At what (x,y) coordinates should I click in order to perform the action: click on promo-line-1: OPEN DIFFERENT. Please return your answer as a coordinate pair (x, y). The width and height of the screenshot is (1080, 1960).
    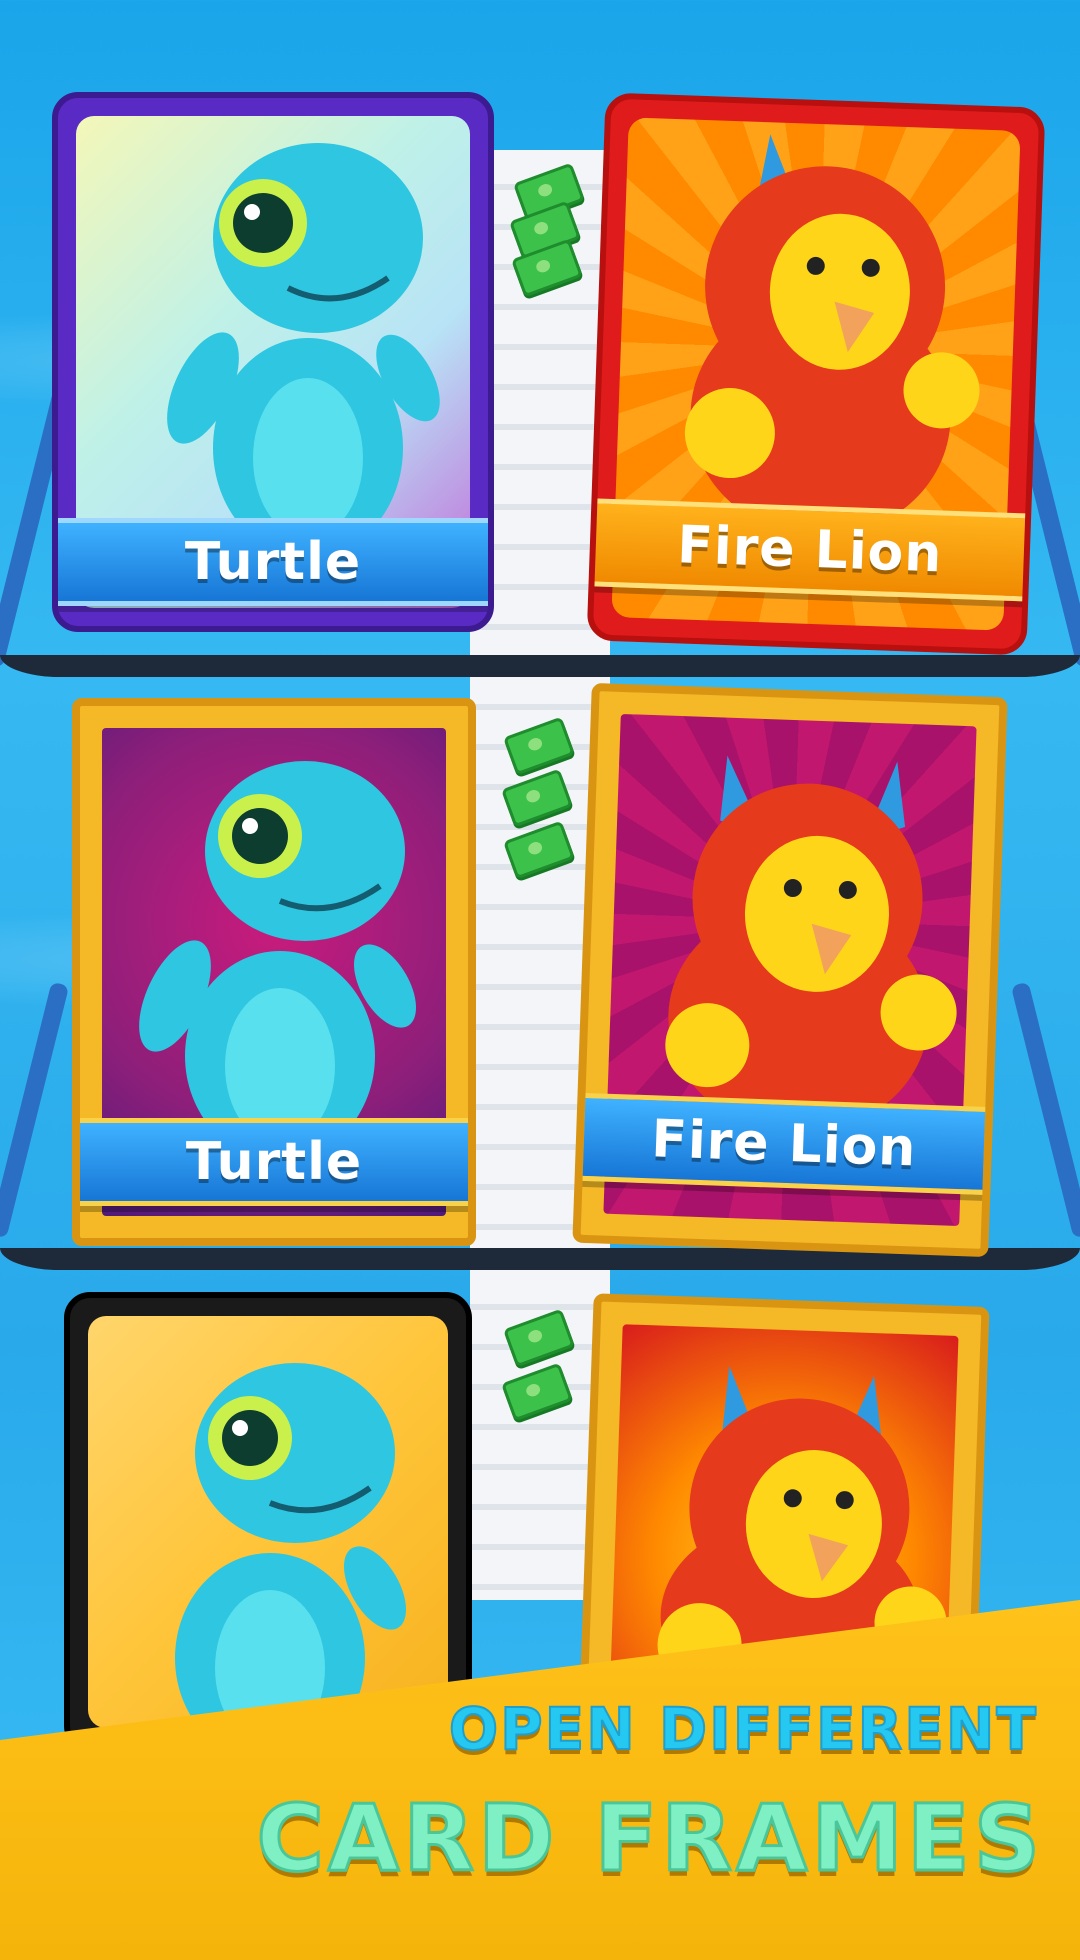
    Looking at the image, I should click on (743, 1729).